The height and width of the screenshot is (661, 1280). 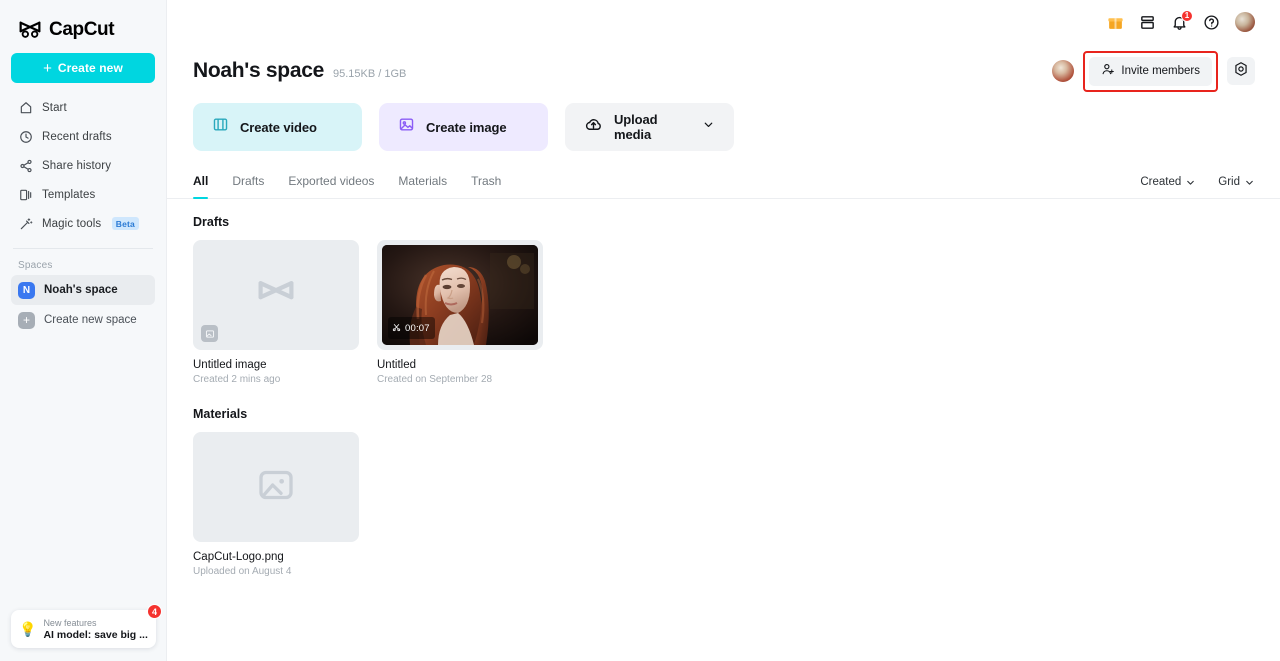 I want to click on capcut-logo-icon, so click(x=30, y=29).